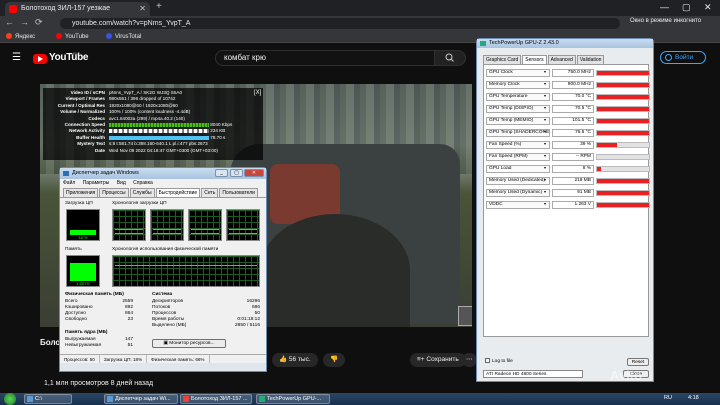 This screenshot has width=720, height=405. What do you see at coordinates (159, 137) in the screenshot?
I see `buffer-health-bar` at bounding box center [159, 137].